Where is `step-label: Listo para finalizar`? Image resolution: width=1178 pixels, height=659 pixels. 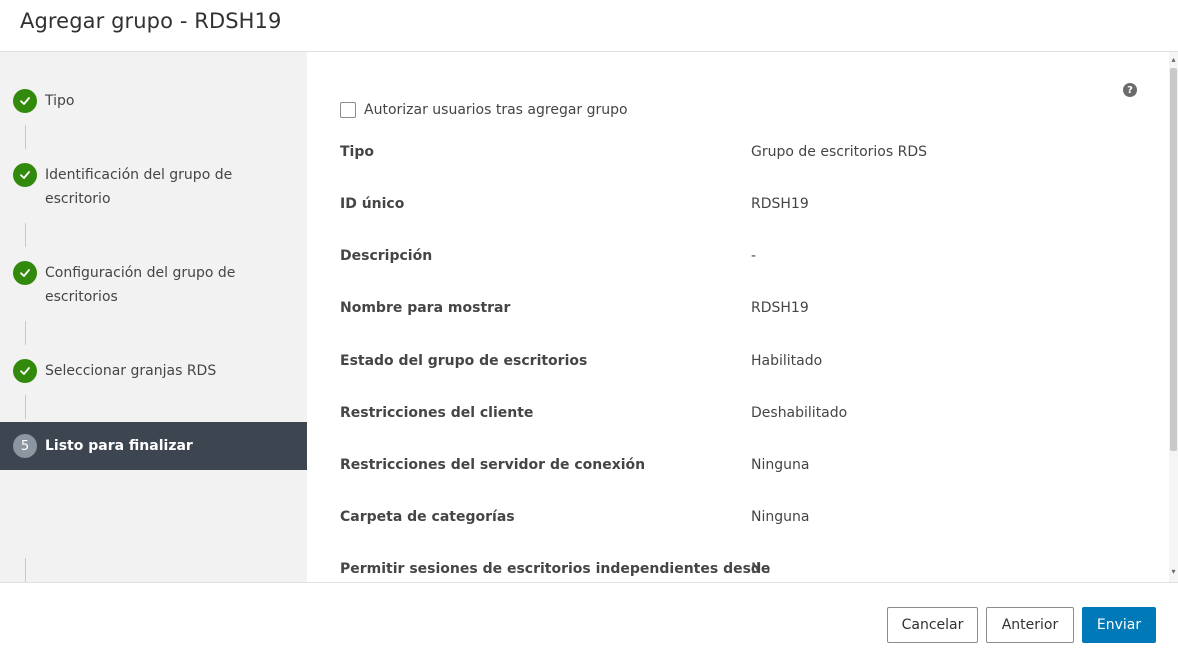 step-label: Listo para finalizar is located at coordinates (119, 446).